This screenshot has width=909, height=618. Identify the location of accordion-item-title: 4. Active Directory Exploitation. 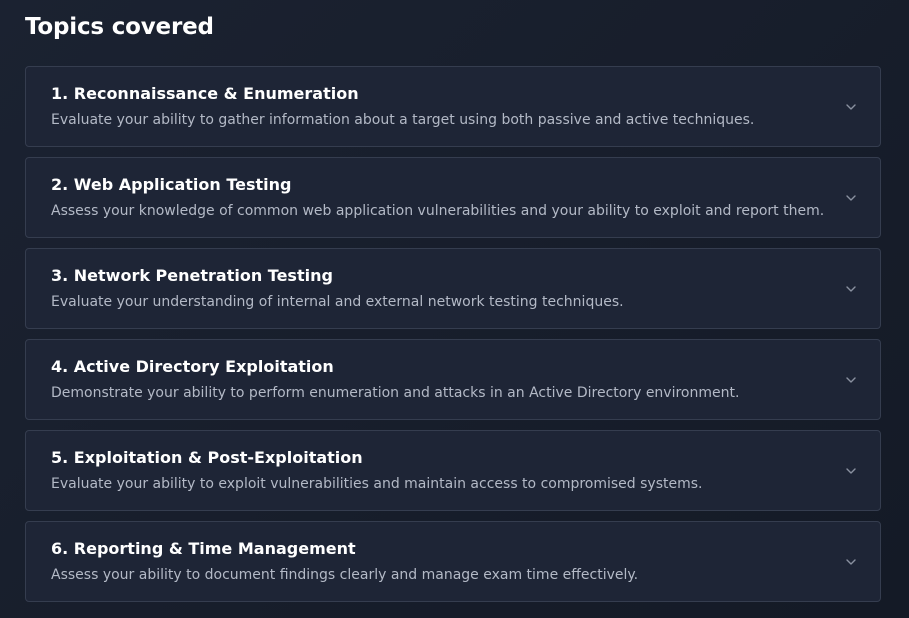
(192, 366).